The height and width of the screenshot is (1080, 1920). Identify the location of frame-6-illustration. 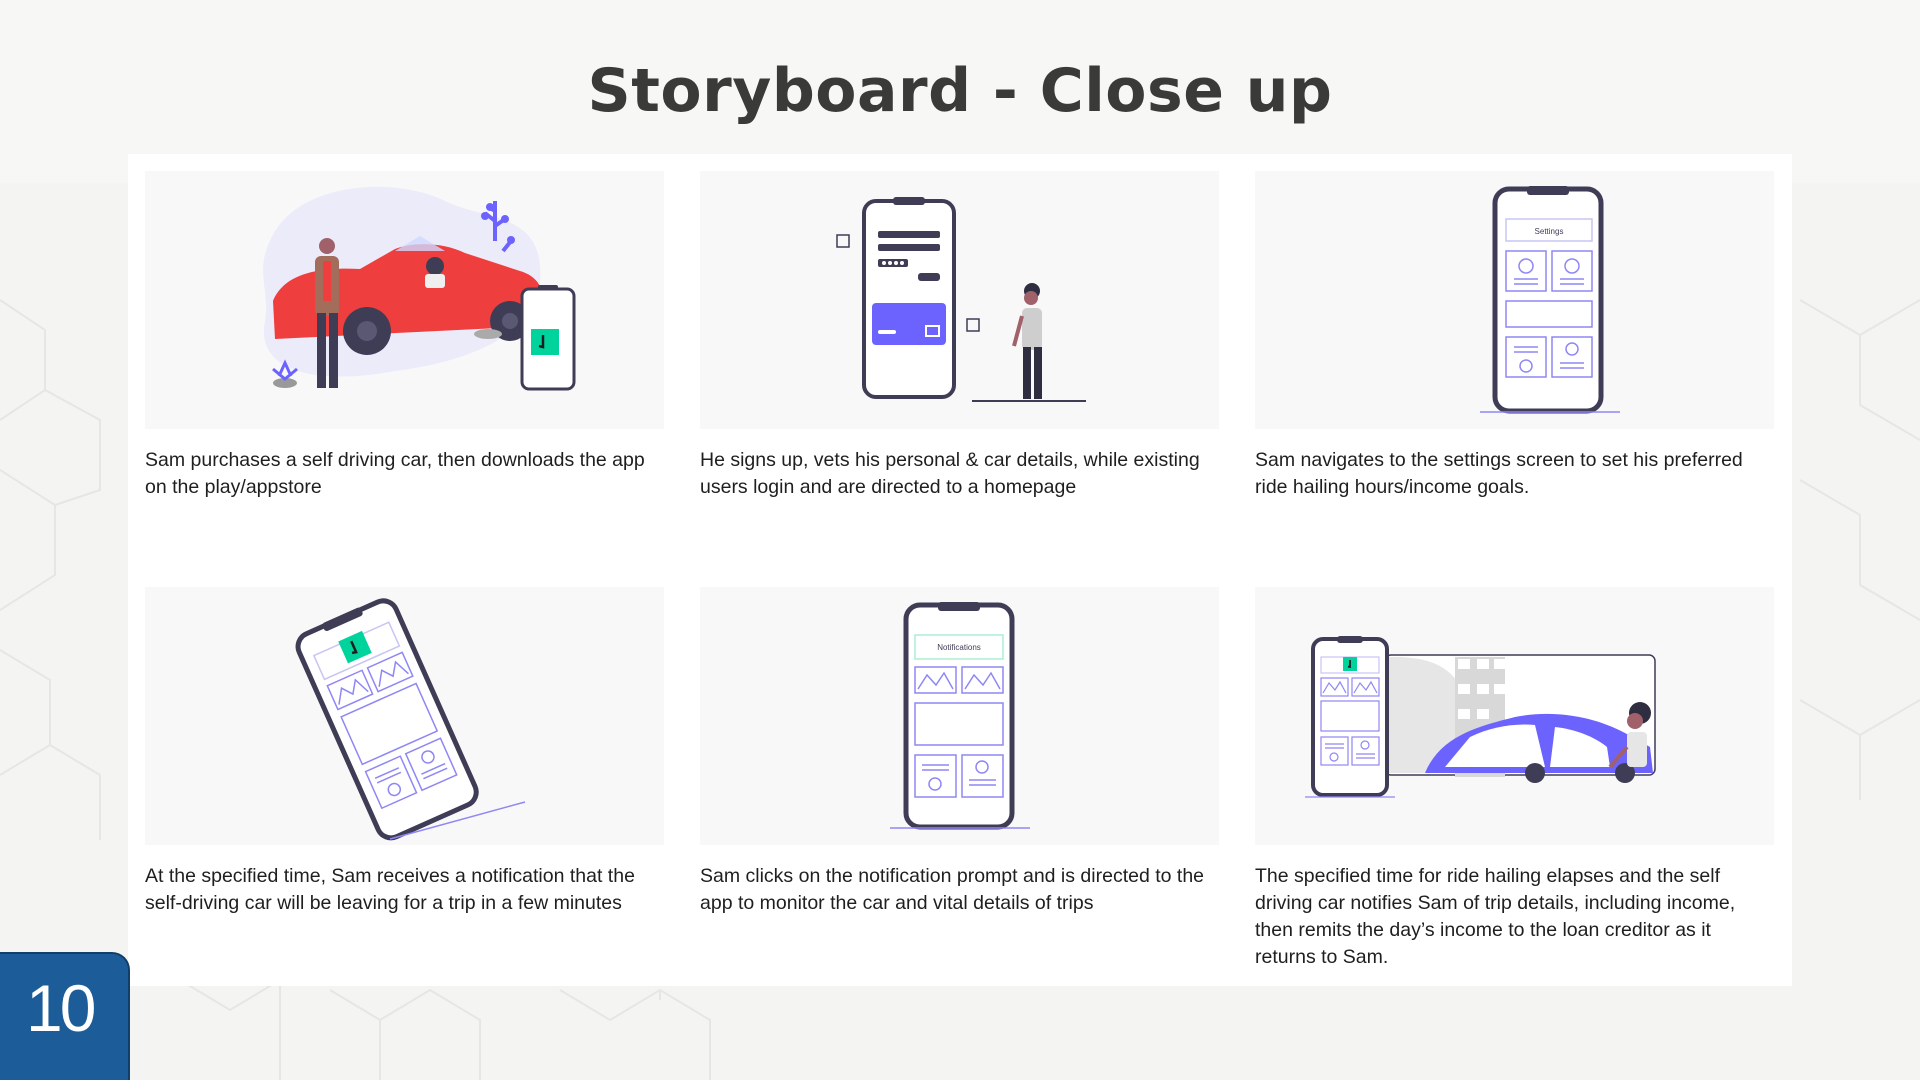
(1514, 716).